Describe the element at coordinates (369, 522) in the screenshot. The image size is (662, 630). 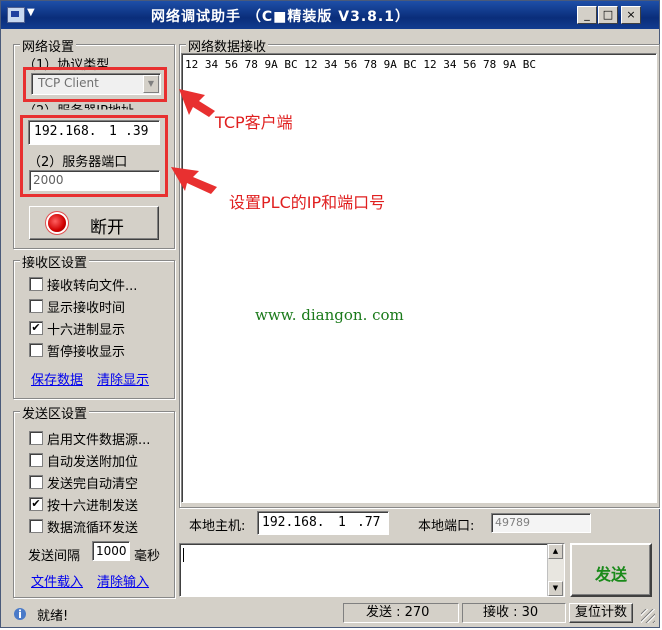
I see `local-host-octet-4: .77` at that location.